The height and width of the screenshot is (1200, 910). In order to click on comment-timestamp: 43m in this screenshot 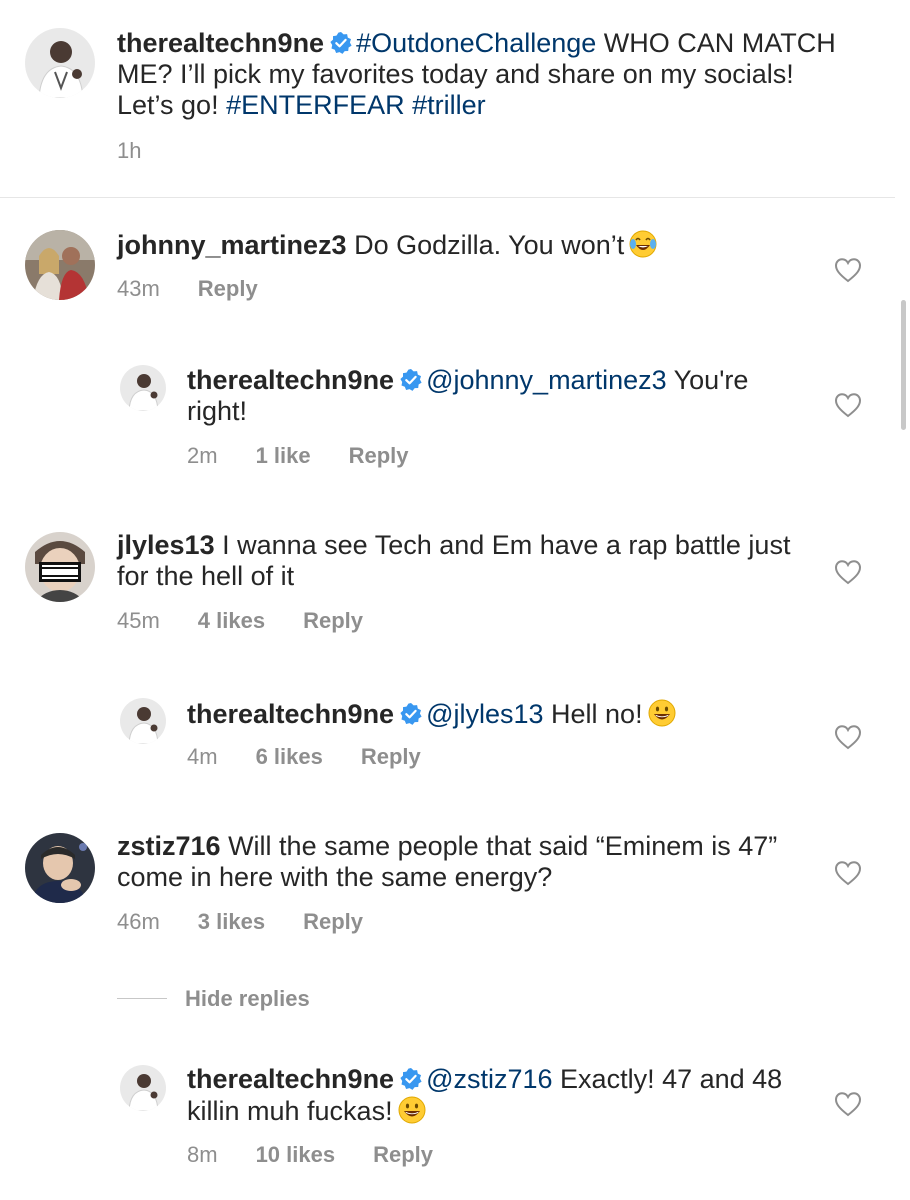, I will do `click(138, 288)`.